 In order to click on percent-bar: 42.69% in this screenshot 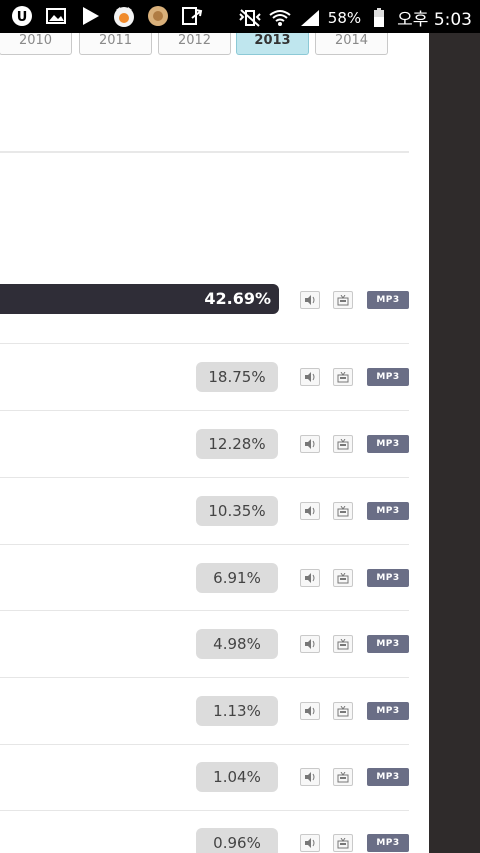, I will do `click(139, 299)`.